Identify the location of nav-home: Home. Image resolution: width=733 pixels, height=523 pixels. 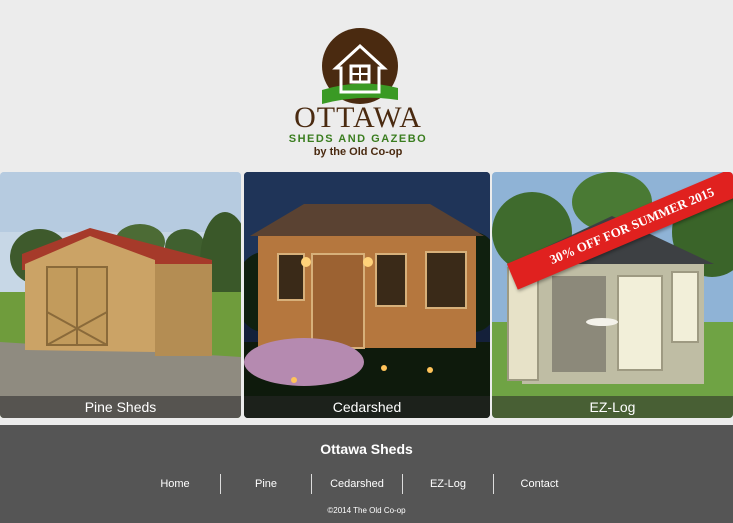
(175, 484).